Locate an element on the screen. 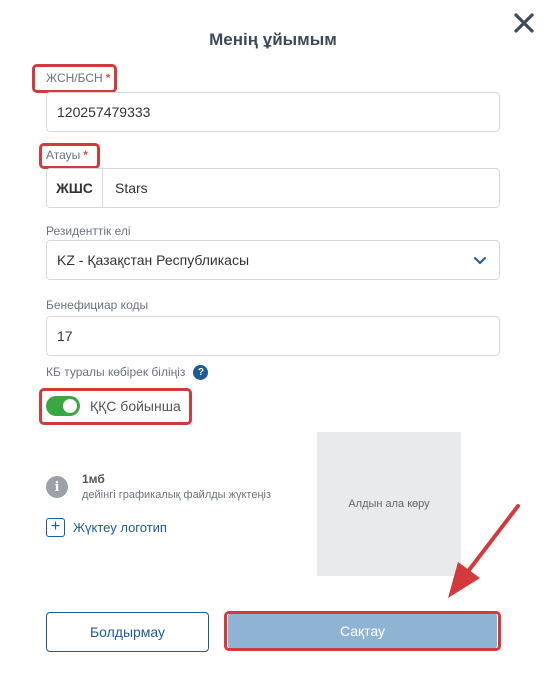  name-label: Атауы * is located at coordinates (67, 155).